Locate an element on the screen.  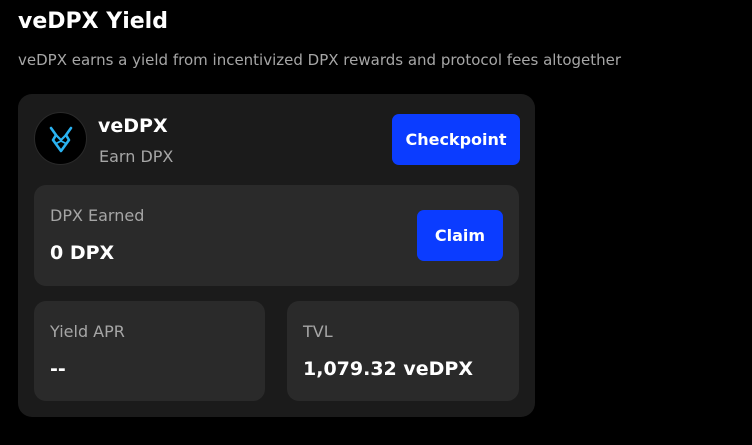
page-title: veDPX Yield is located at coordinates (93, 21).